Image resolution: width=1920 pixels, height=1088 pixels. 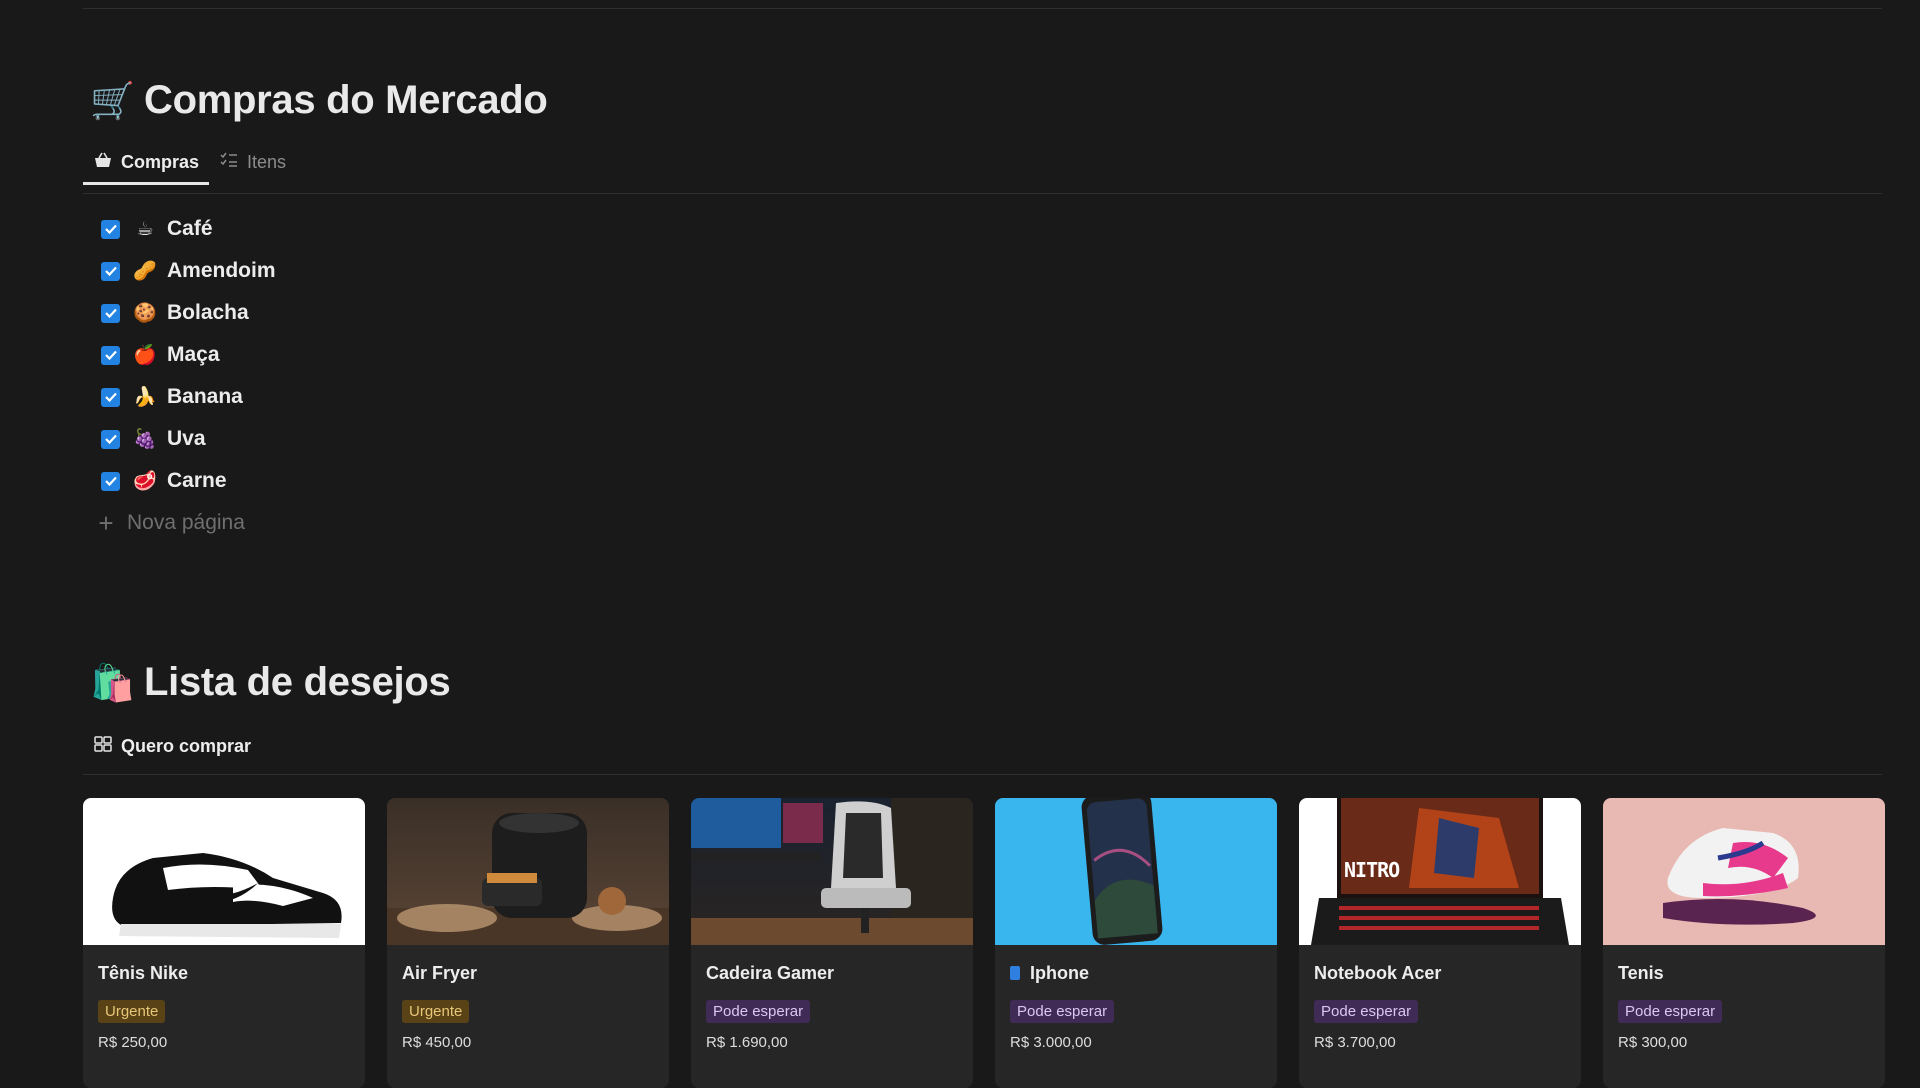 I want to click on gallery-card: Air Fryer Urgente R$ 450,00, so click(x=528, y=943).